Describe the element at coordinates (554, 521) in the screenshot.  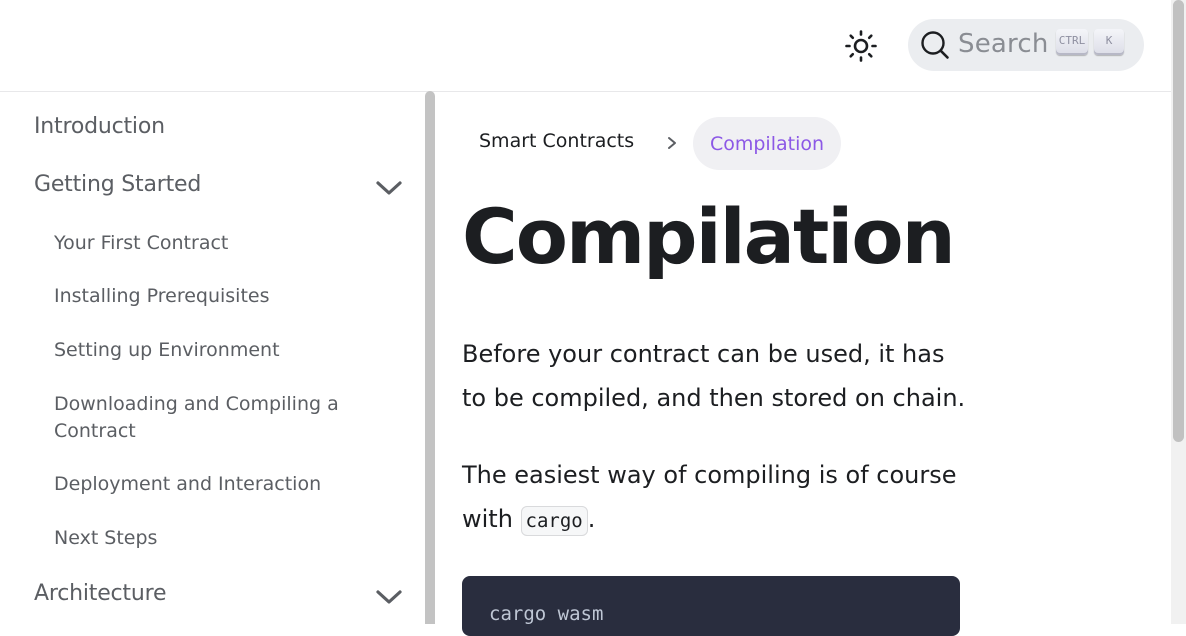
I see `inline-code-cargo: cargo` at that location.